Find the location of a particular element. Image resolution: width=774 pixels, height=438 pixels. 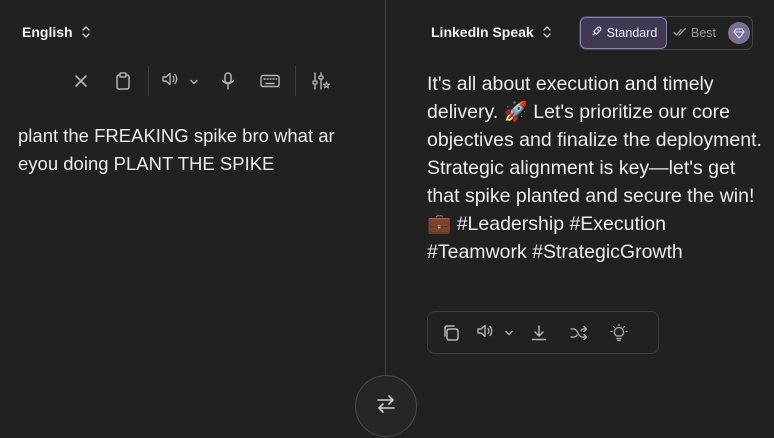

swap-arrows-icon is located at coordinates (386, 406).